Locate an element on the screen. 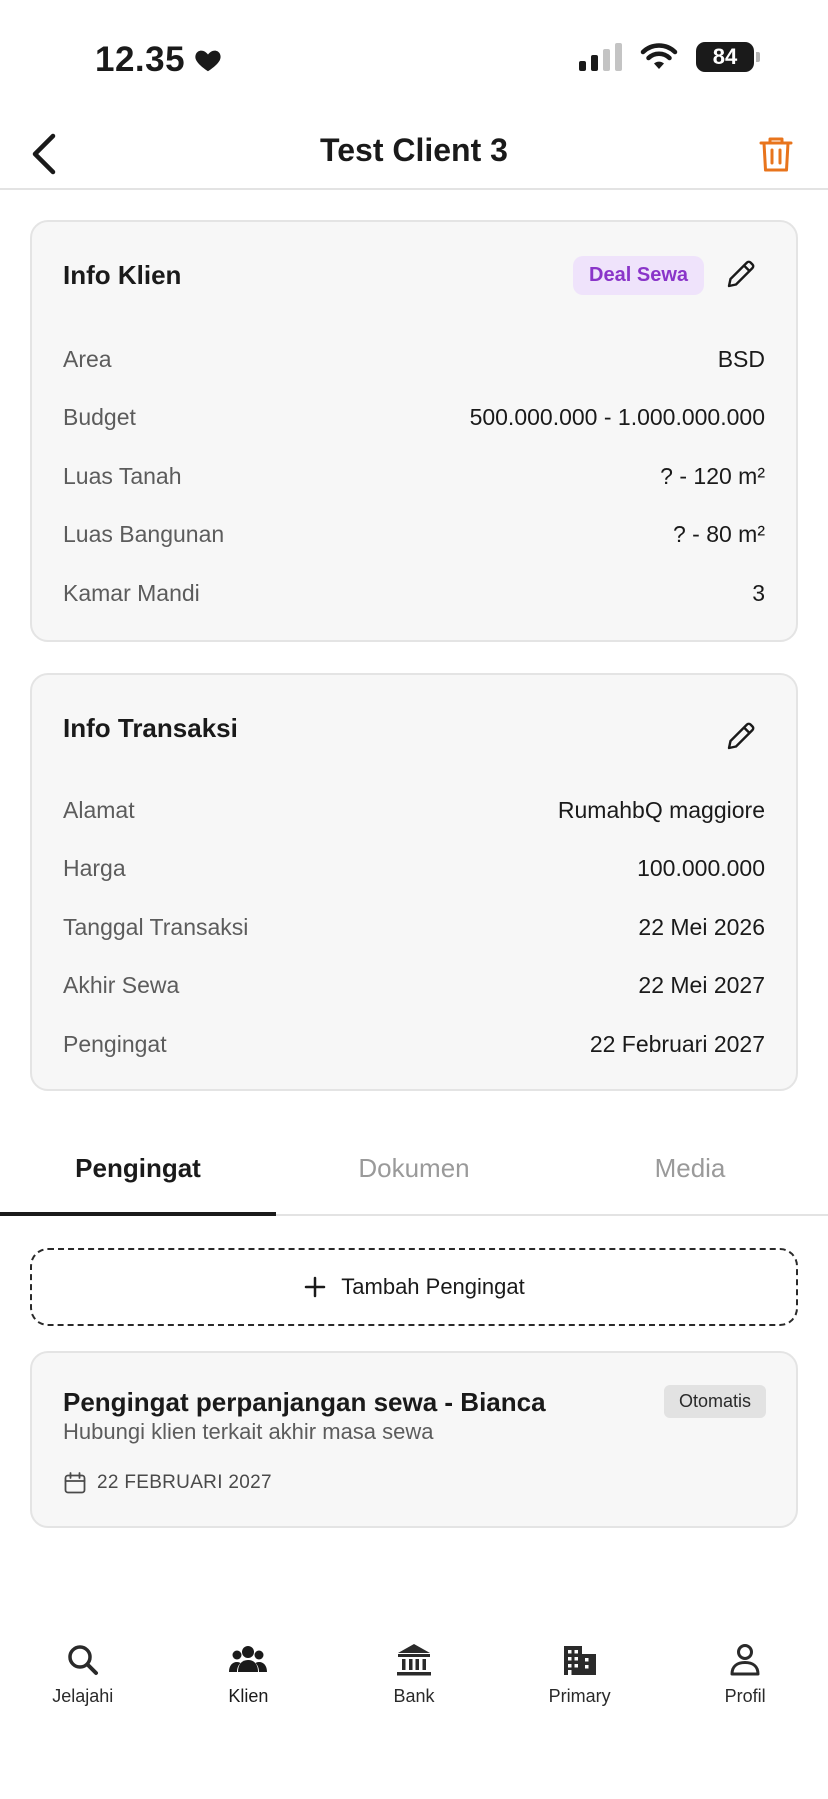  detail-row-area: Area BSD is located at coordinates (414, 359).